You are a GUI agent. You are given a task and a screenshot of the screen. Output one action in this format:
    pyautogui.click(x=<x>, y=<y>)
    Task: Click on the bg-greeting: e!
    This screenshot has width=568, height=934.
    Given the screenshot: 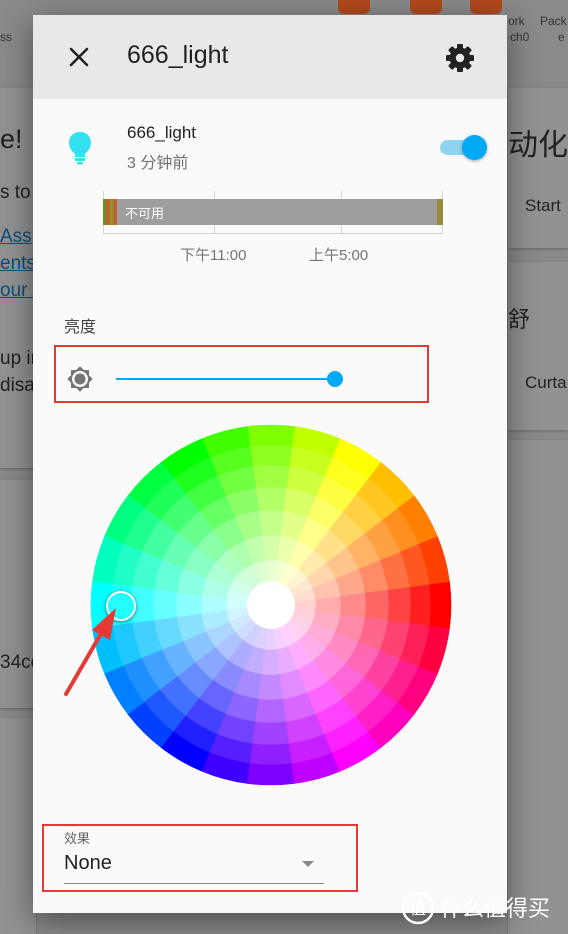 What is the action you would take?
    pyautogui.click(x=11, y=139)
    